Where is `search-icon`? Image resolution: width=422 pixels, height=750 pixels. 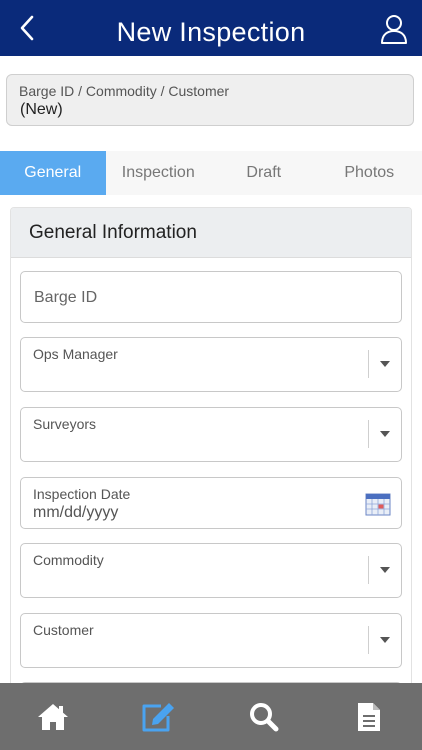 search-icon is located at coordinates (264, 716).